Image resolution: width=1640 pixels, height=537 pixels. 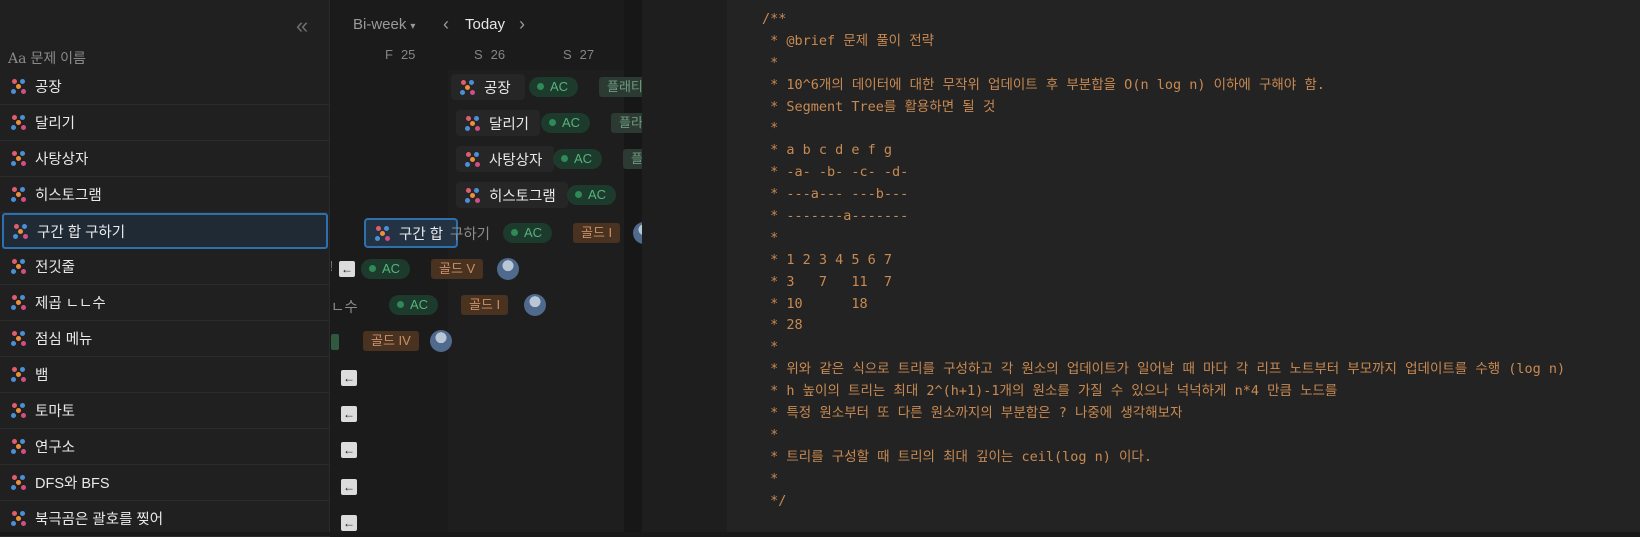 I want to click on code-line: * 10 18, so click(x=815, y=303).